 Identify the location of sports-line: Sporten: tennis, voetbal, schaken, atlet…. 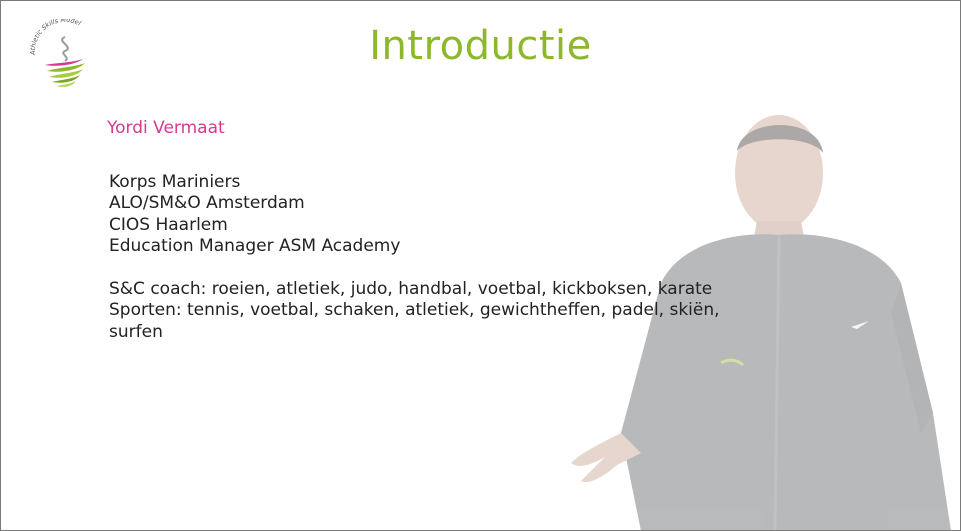
(414, 310).